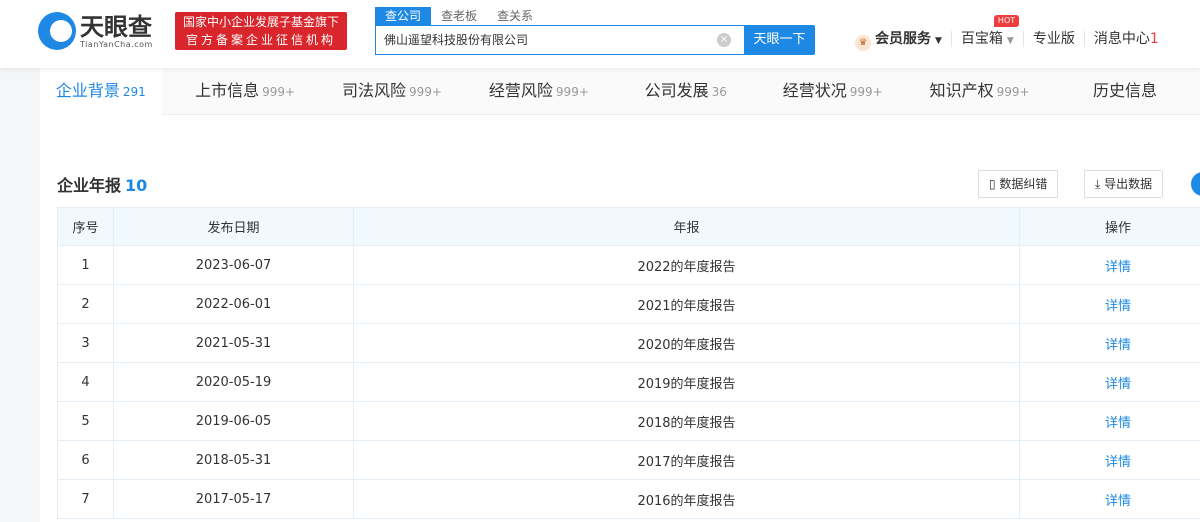 This screenshot has height=522, width=1200. I want to click on col-header-action: 操作, so click(1109, 226).